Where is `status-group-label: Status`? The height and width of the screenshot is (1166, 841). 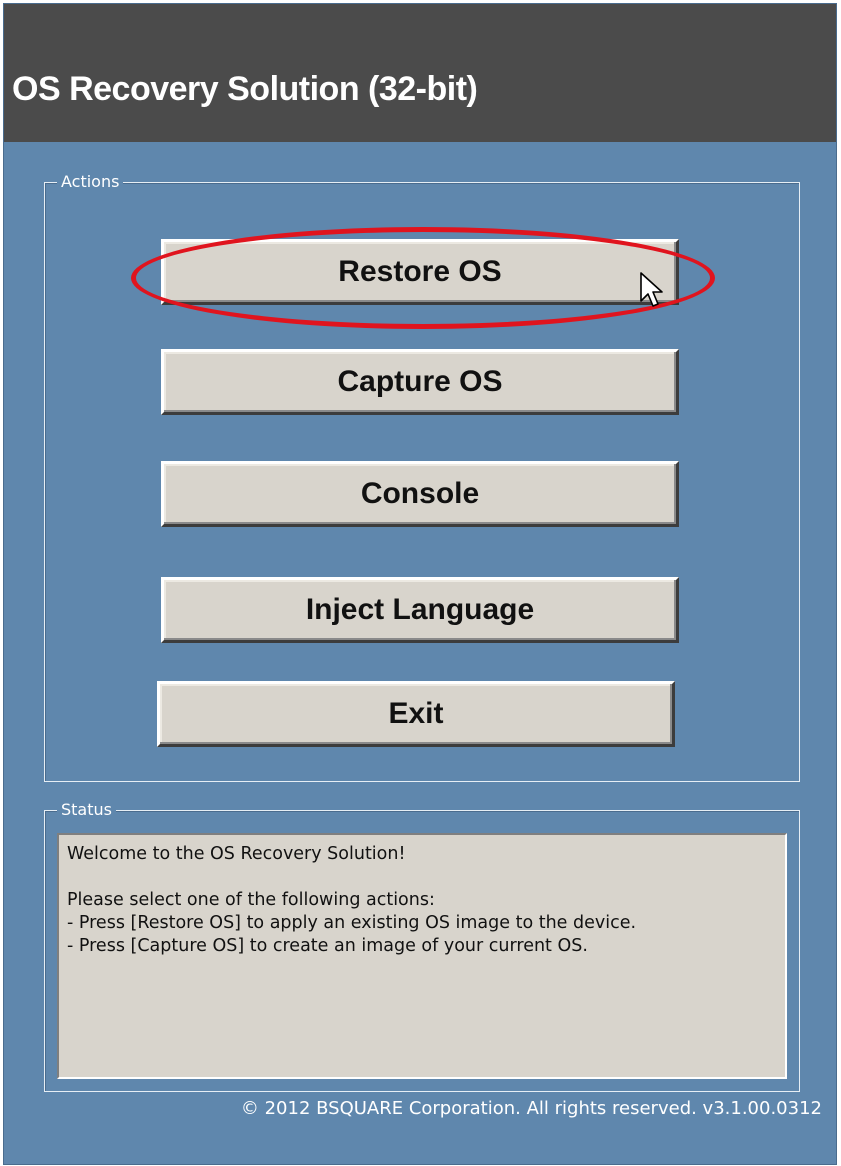
status-group-label: Status is located at coordinates (86, 810).